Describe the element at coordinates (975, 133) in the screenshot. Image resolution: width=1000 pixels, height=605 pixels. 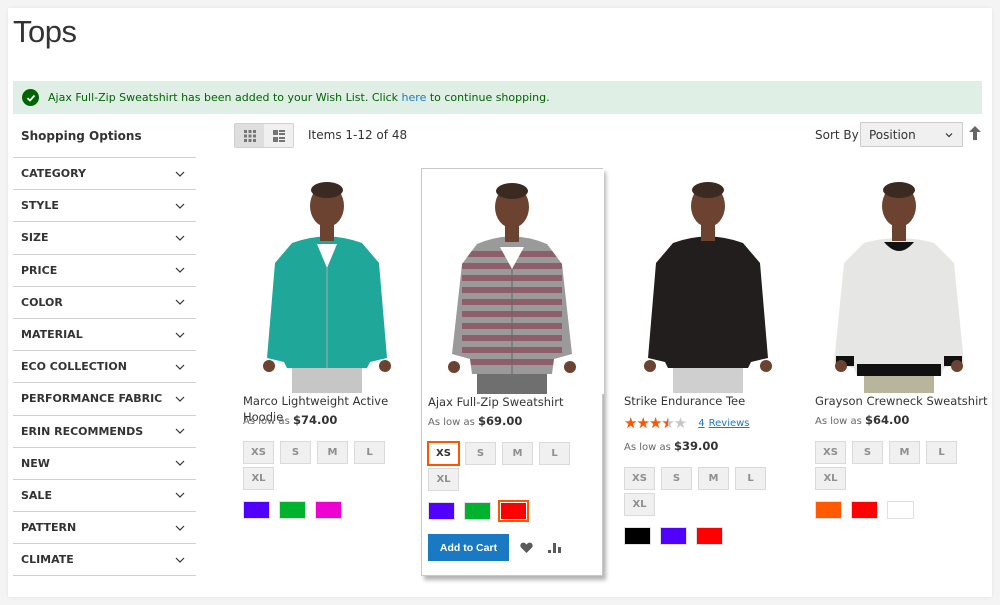
I see `arrow-up-icon` at that location.